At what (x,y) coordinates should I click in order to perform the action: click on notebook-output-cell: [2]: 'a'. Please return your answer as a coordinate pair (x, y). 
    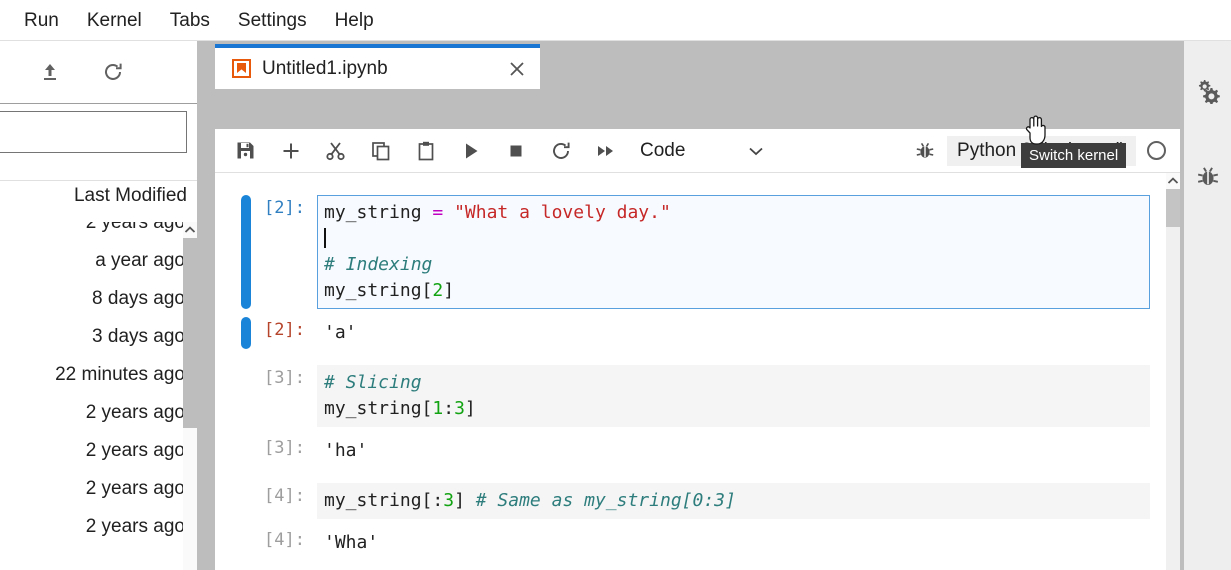
    Looking at the image, I should click on (697, 333).